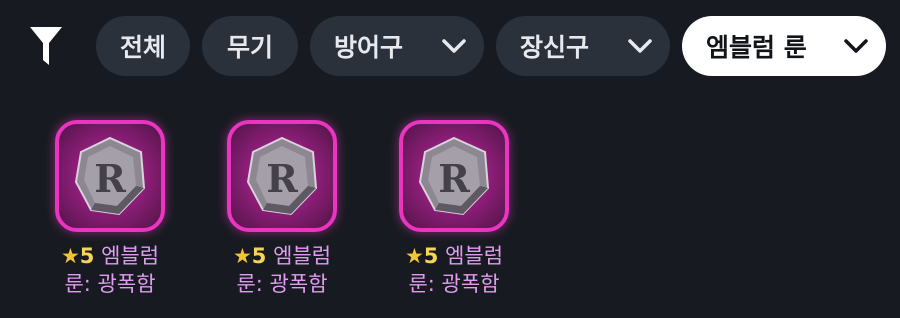 This screenshot has height=318, width=900. What do you see at coordinates (46, 46) in the screenshot?
I see `filter-icon` at bounding box center [46, 46].